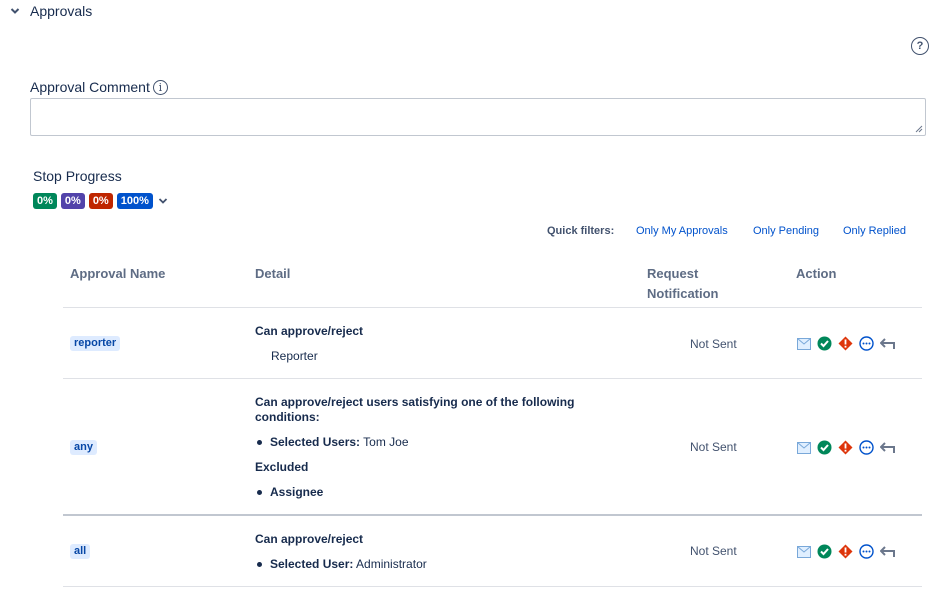  Describe the element at coordinates (80, 551) in the screenshot. I see `approval-name-lozenge: all` at that location.